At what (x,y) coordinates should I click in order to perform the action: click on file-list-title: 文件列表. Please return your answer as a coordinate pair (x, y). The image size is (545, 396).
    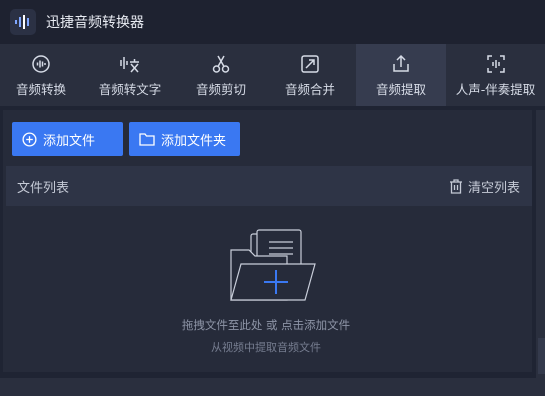
    Looking at the image, I should click on (43, 188).